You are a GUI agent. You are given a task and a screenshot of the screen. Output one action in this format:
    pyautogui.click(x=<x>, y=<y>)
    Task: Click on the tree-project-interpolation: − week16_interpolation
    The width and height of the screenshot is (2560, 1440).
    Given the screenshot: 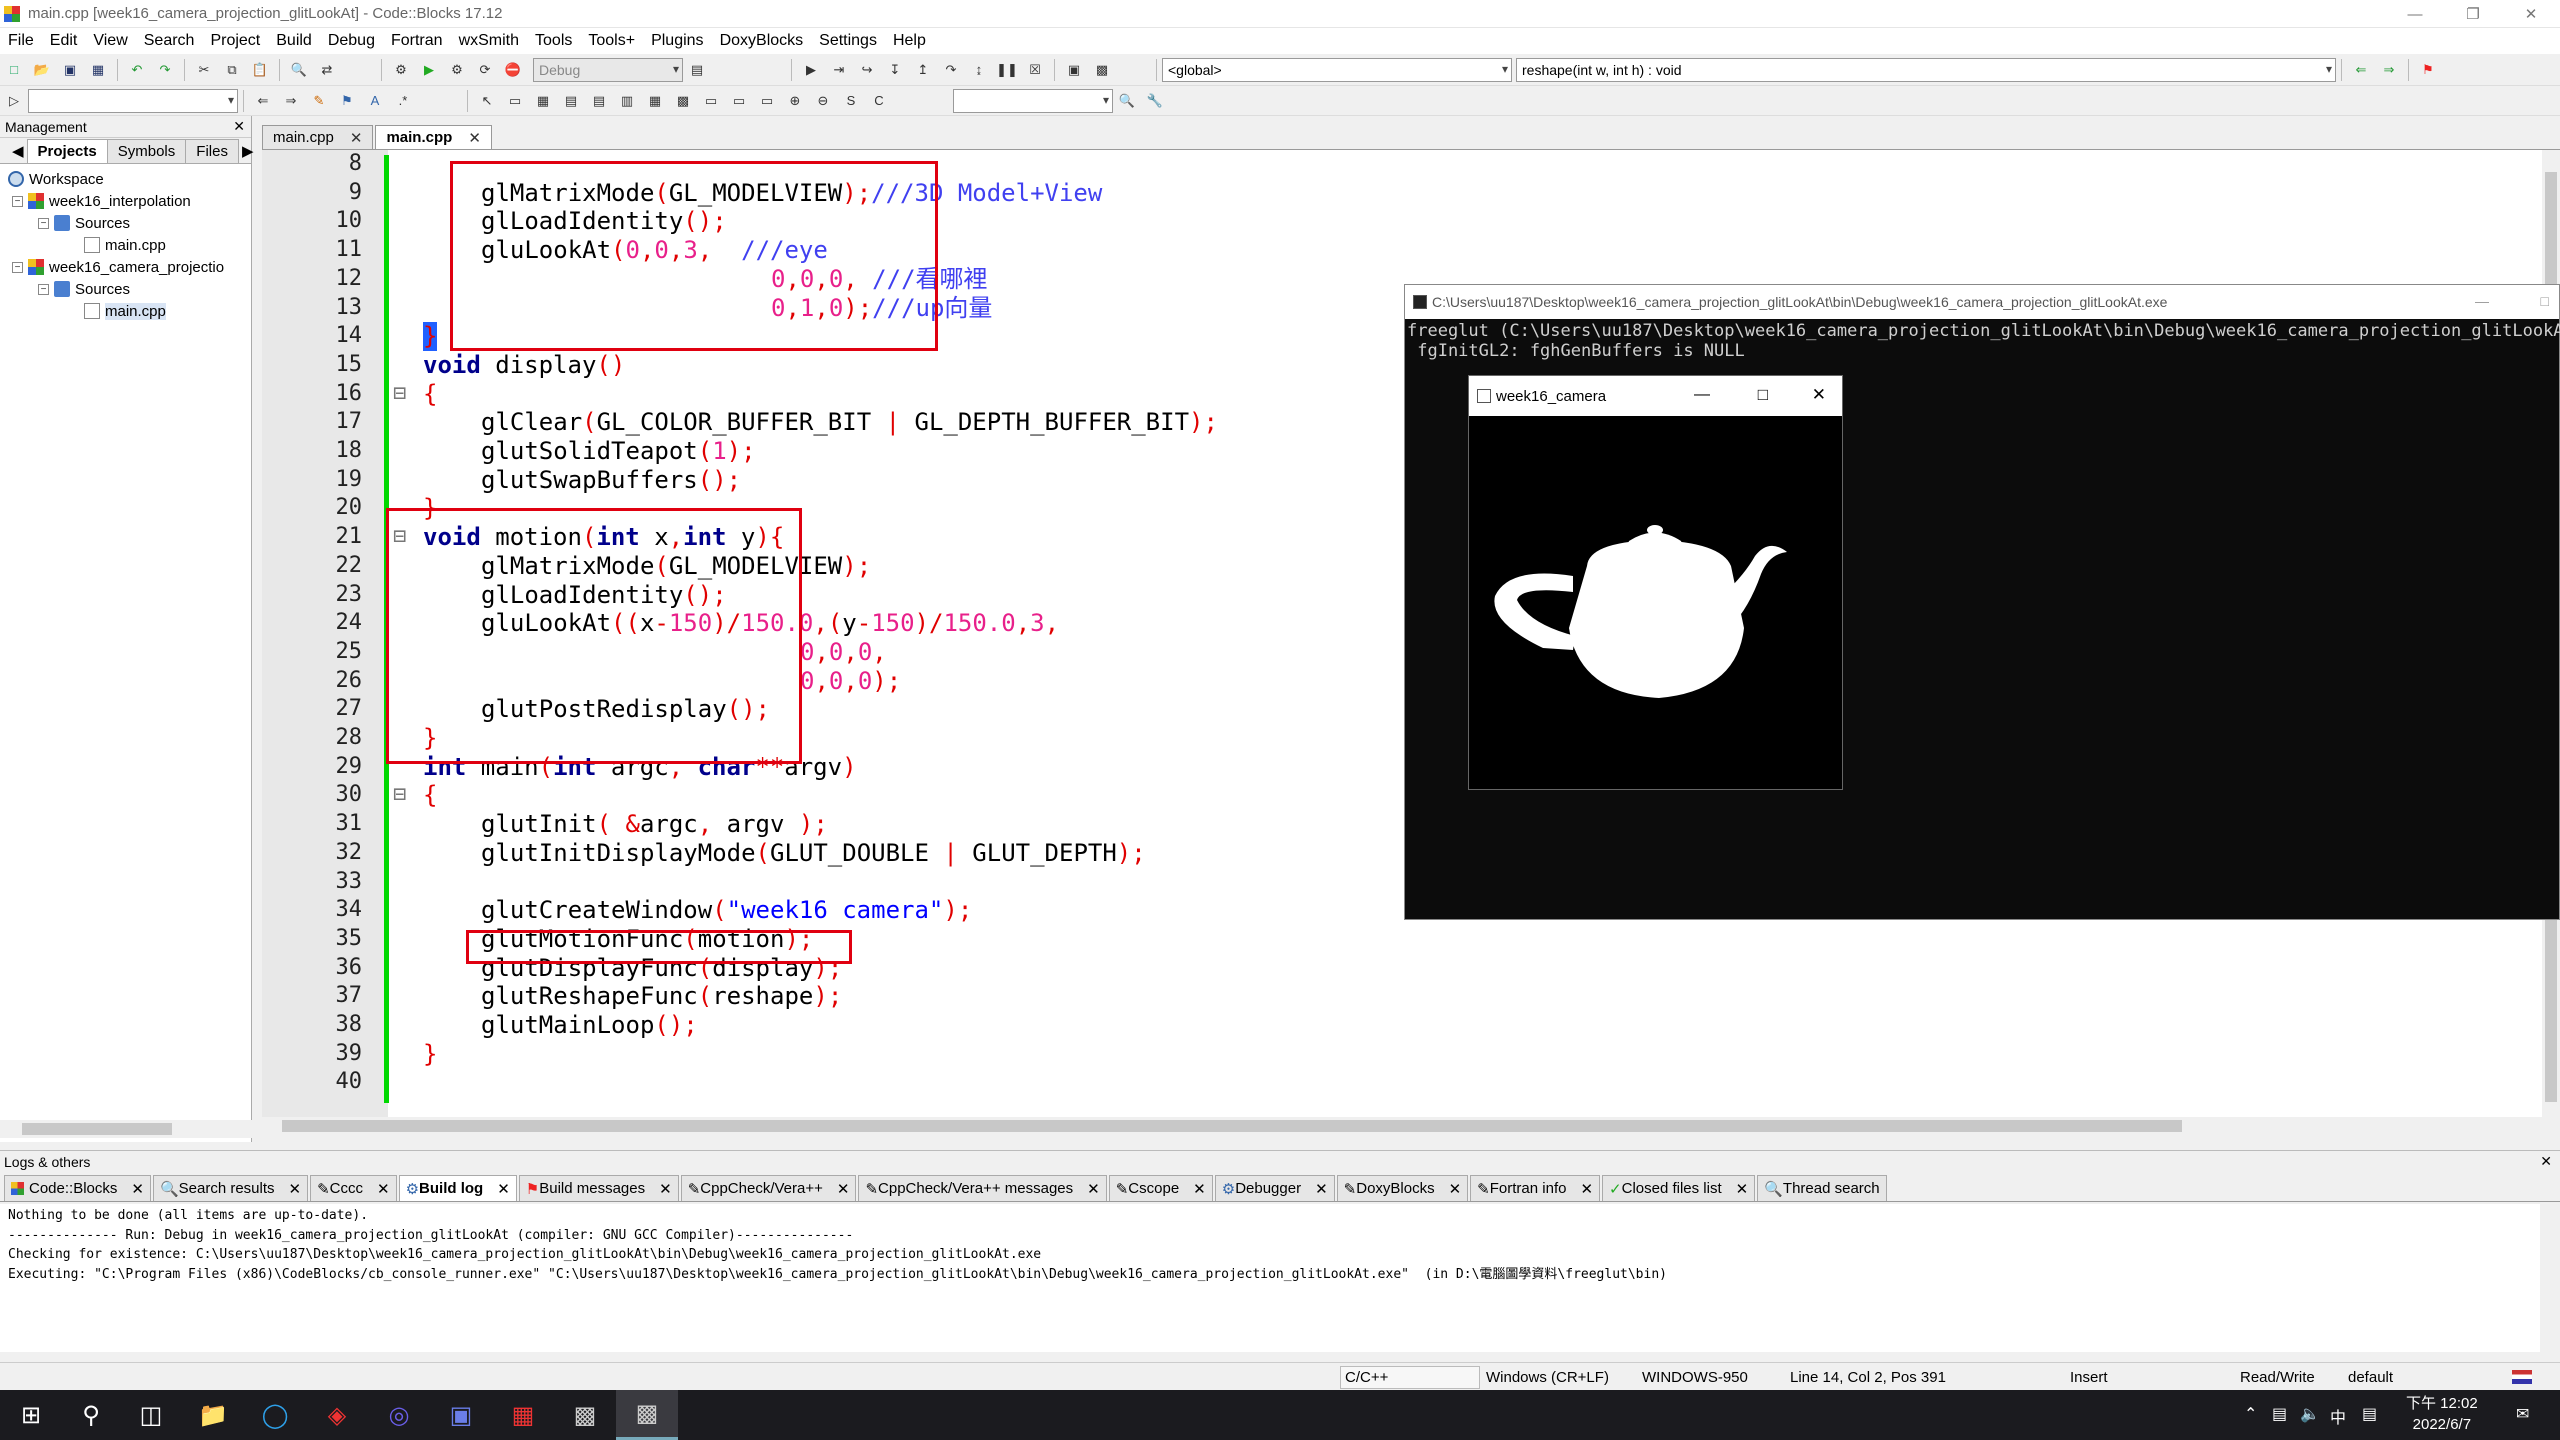 What is the action you would take?
    pyautogui.click(x=125, y=201)
    